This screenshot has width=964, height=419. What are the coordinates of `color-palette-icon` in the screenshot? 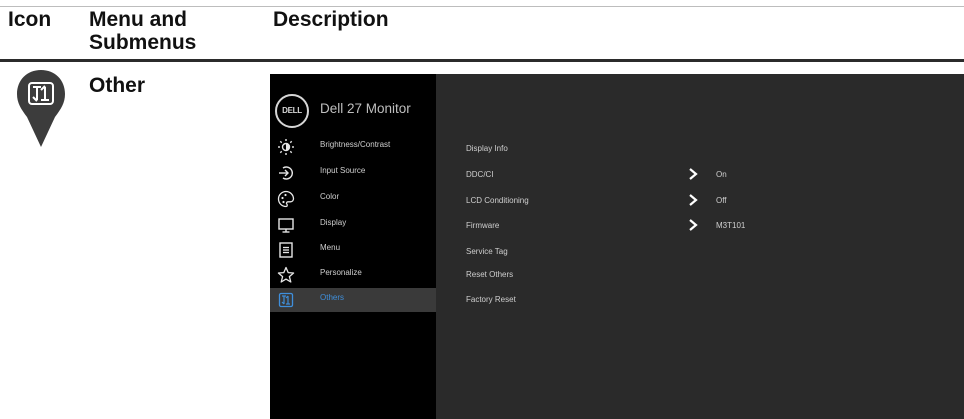 It's located at (286, 199).